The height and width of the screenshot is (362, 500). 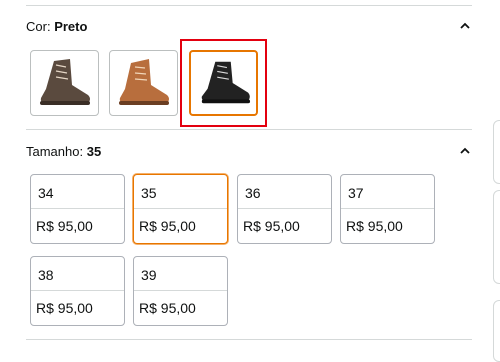 What do you see at coordinates (249, 339) in the screenshot?
I see `divider-bottom` at bounding box center [249, 339].